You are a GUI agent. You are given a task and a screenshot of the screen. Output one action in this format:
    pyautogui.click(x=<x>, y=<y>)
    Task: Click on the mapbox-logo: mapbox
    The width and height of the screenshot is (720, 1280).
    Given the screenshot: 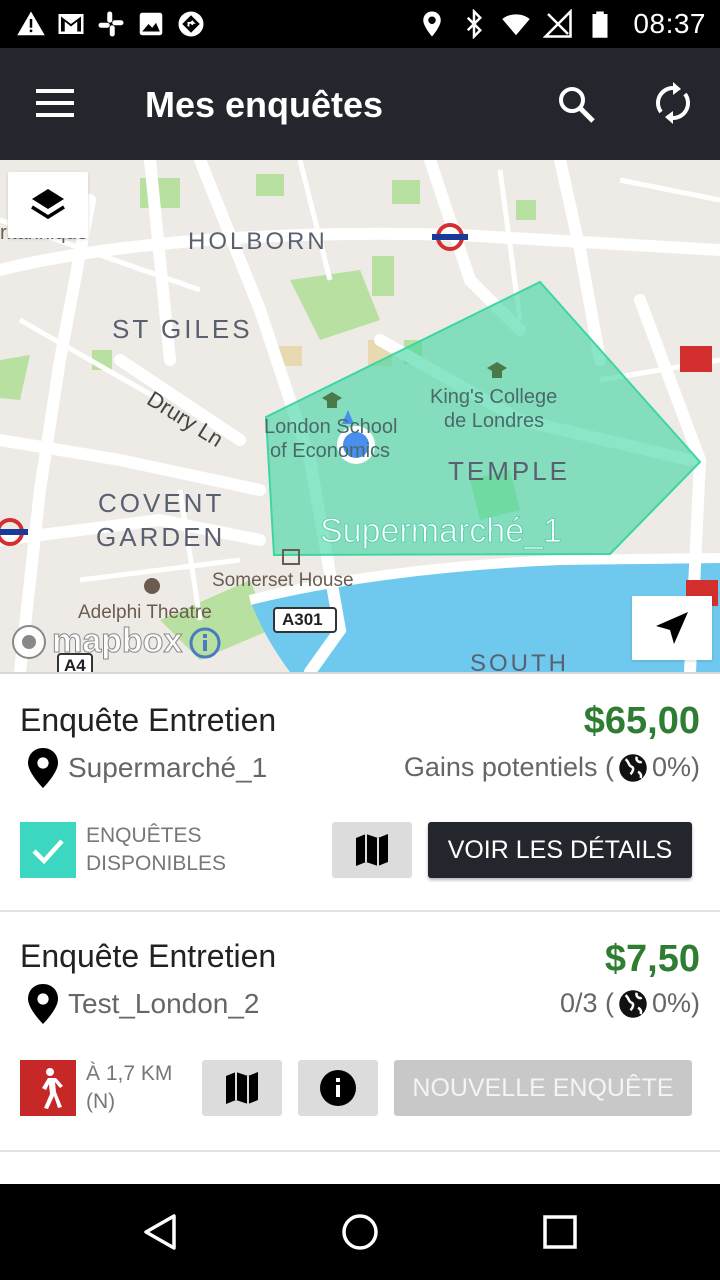 What is the action you would take?
    pyautogui.click(x=96, y=641)
    